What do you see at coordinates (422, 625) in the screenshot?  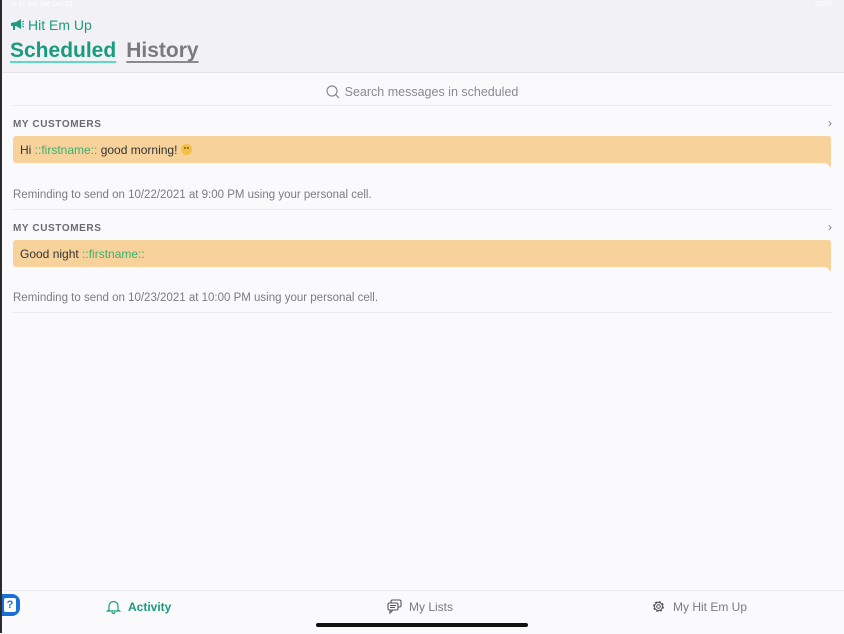 I see `home-indicator` at bounding box center [422, 625].